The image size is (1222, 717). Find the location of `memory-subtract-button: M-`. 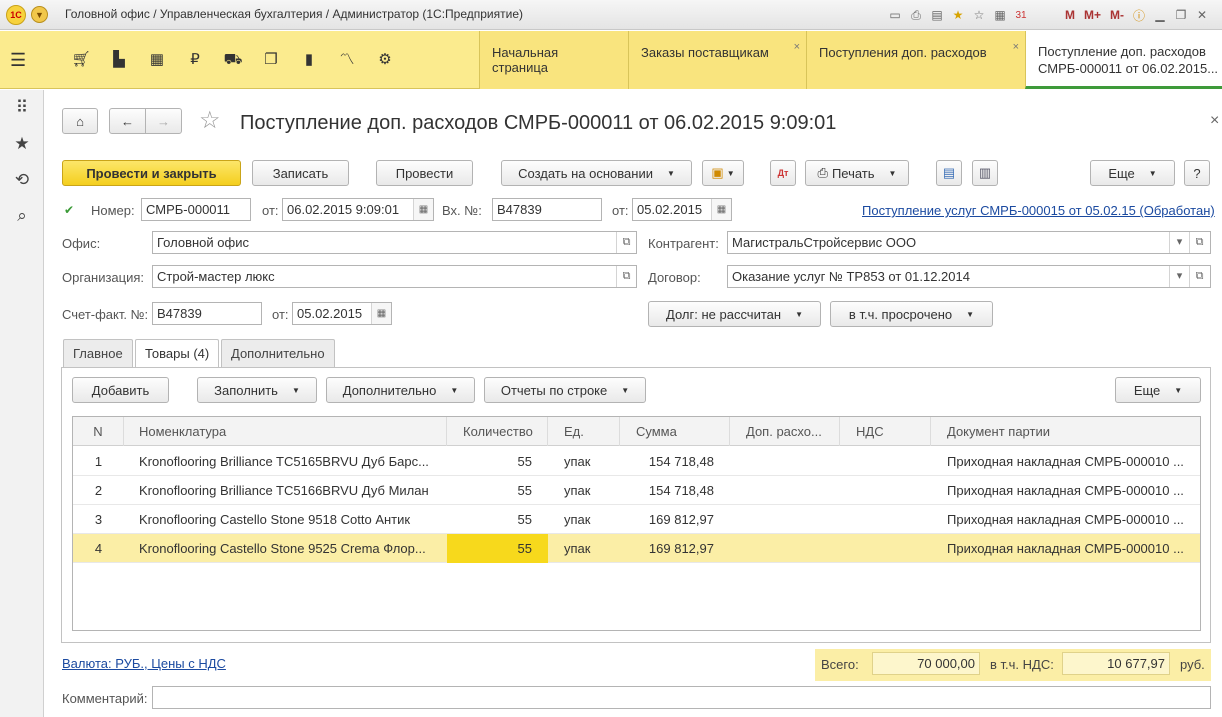

memory-subtract-button: M- is located at coordinates (1117, 15).